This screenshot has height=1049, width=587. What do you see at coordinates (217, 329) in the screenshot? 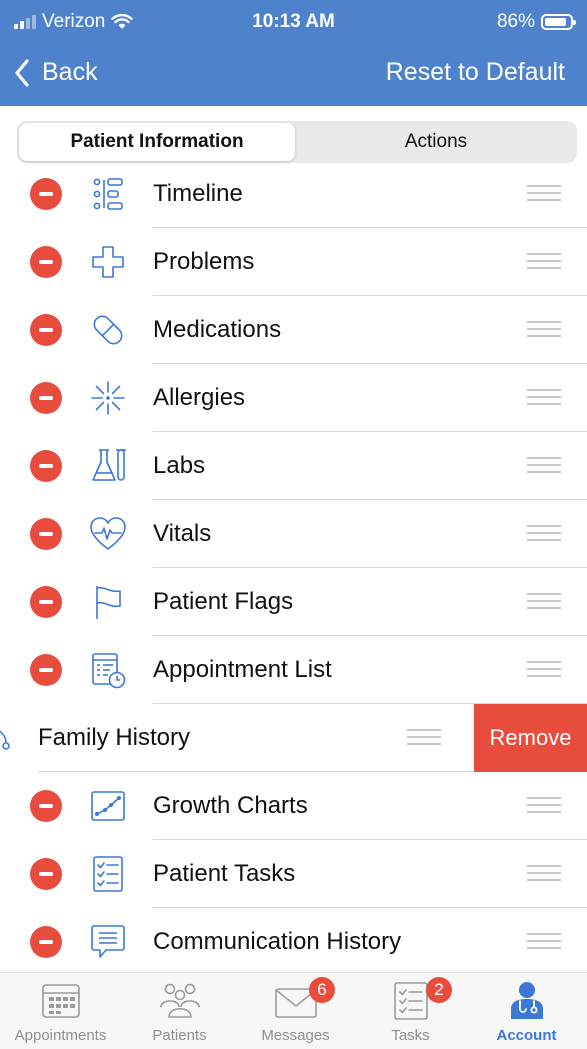
I see `list-item-label: Medications` at bounding box center [217, 329].